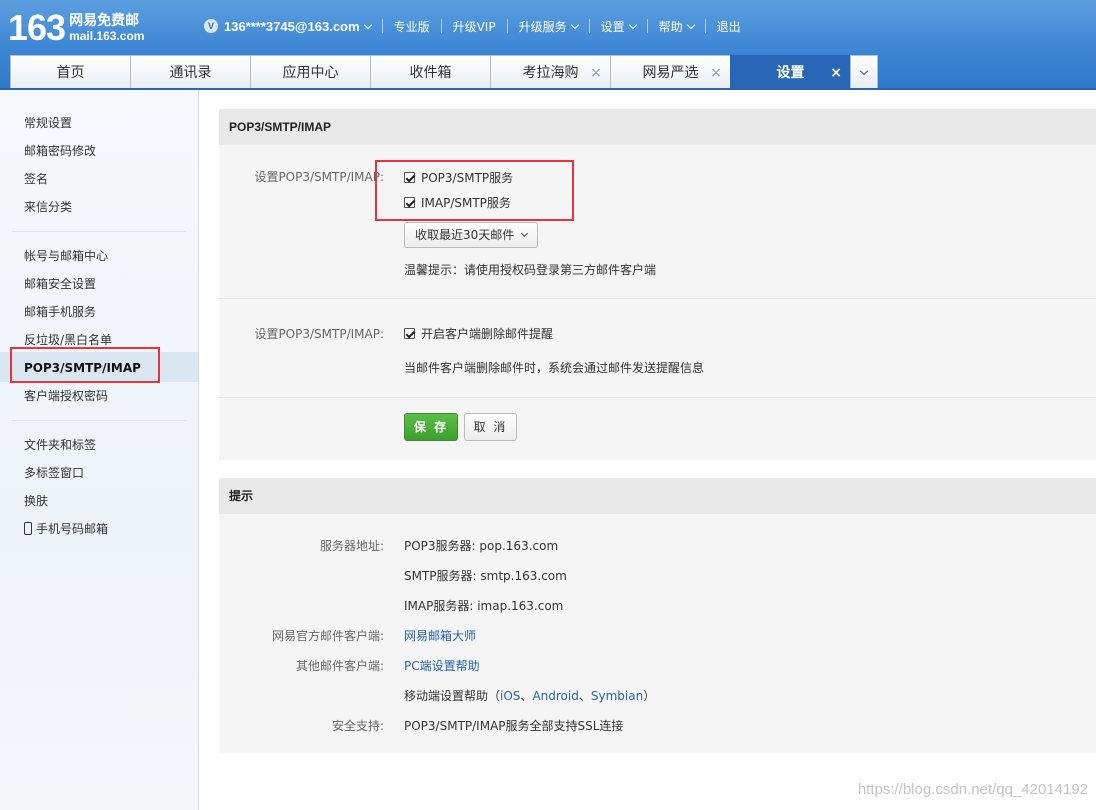  Describe the element at coordinates (310, 71) in the screenshot. I see `tab-app-center: 应用中心` at that location.